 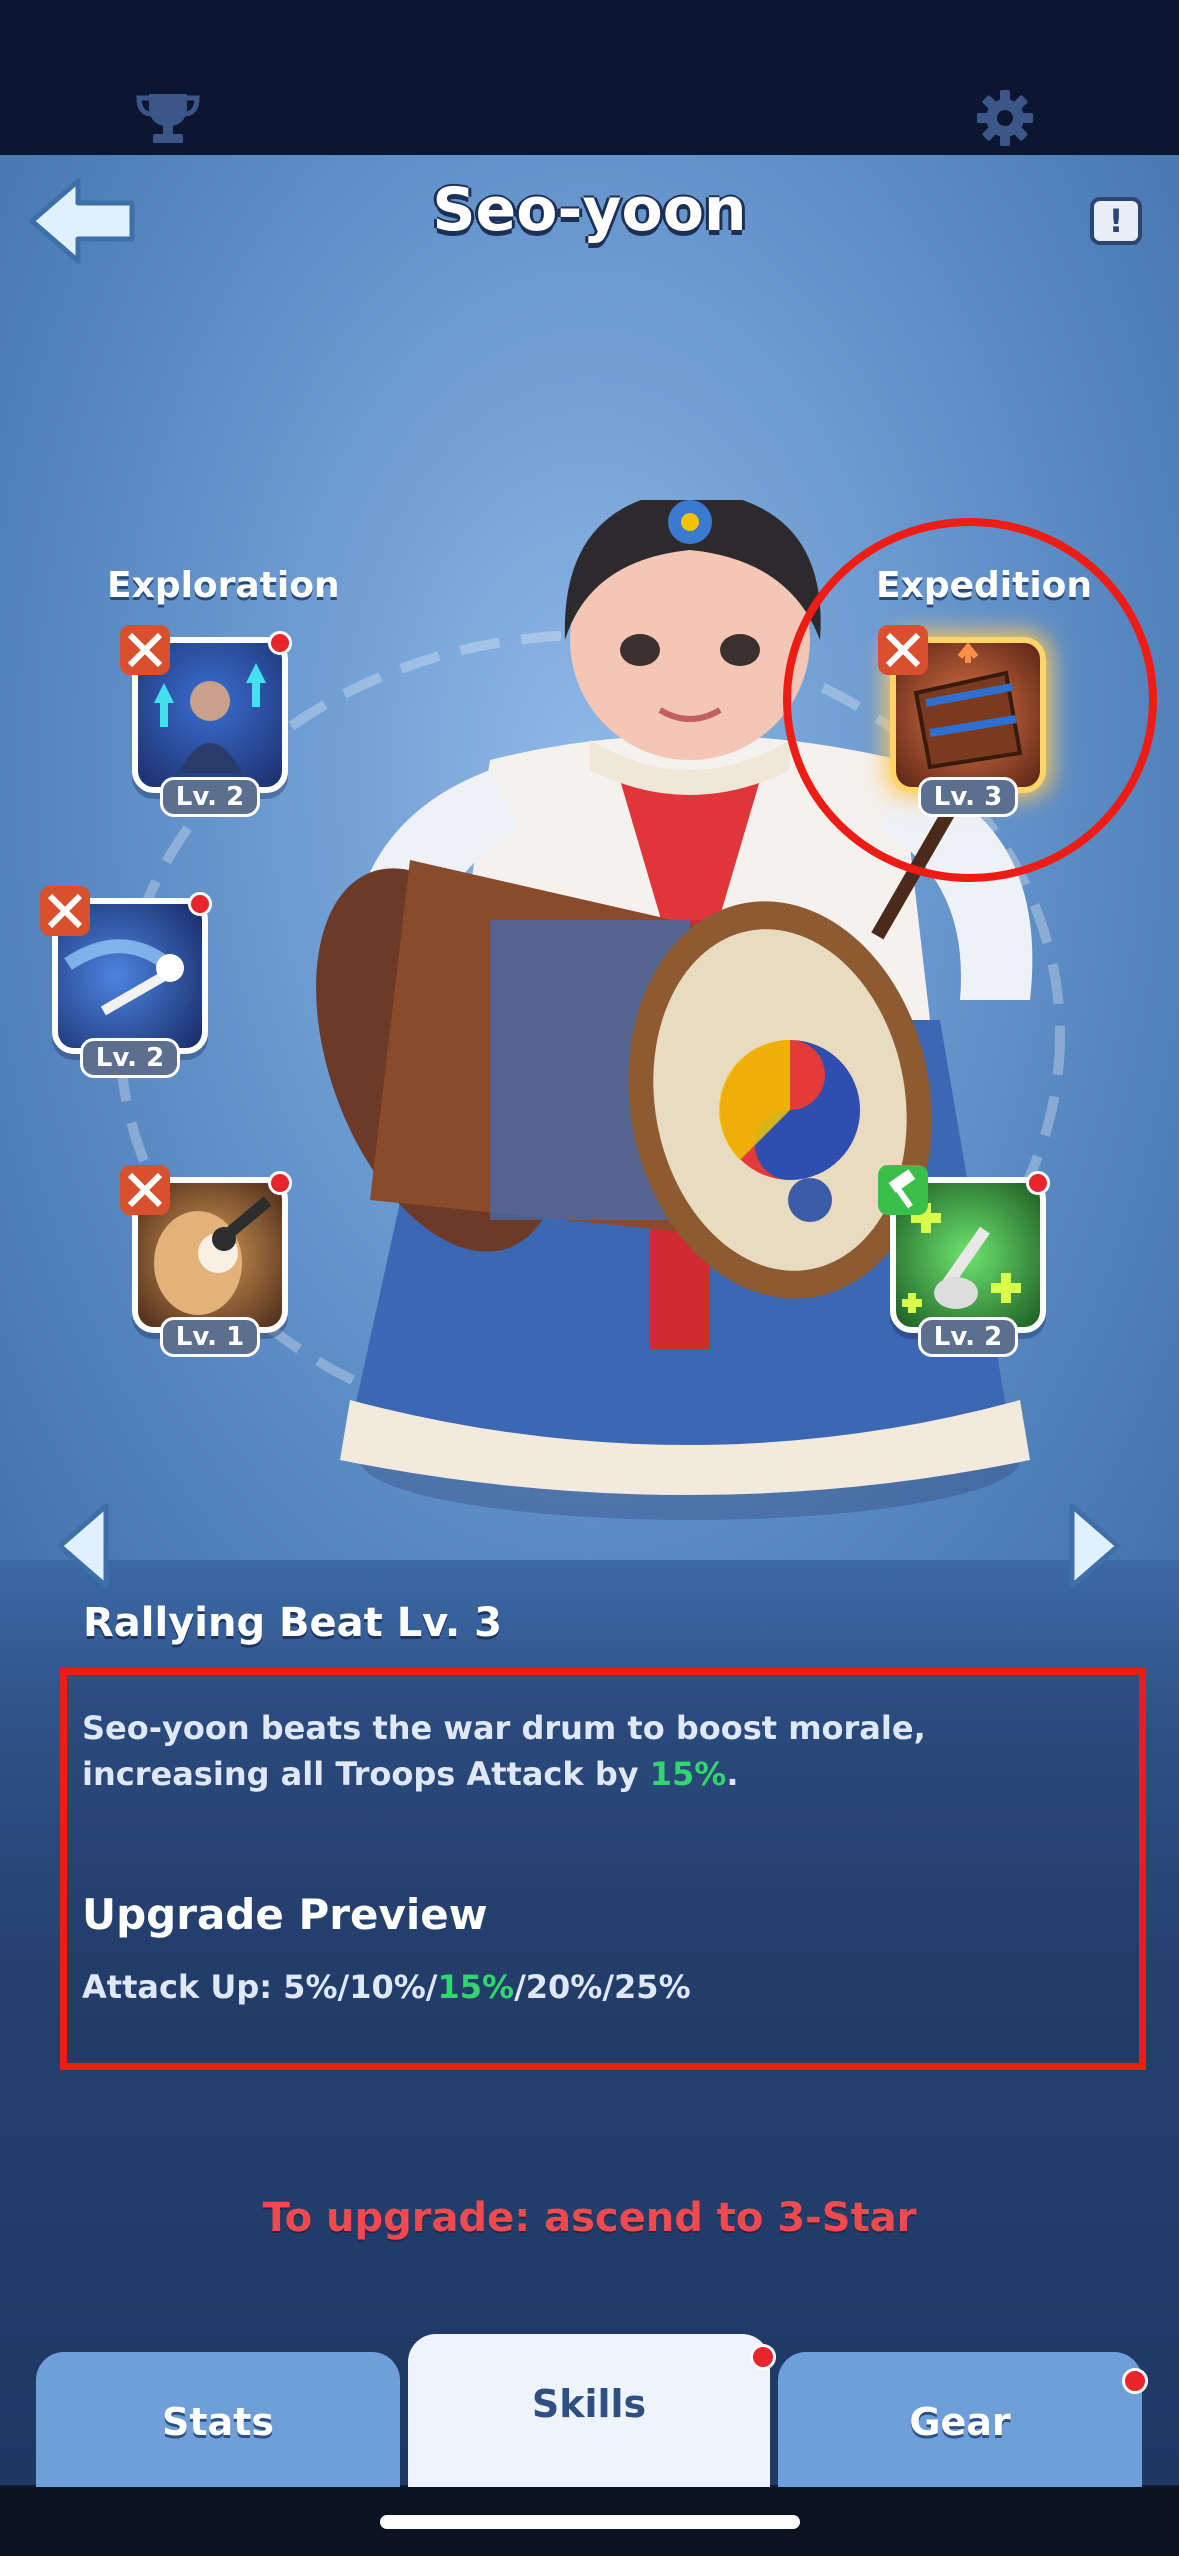 What do you see at coordinates (210, 1337) in the screenshot?
I see `skill-level-badge: Lv. 1` at bounding box center [210, 1337].